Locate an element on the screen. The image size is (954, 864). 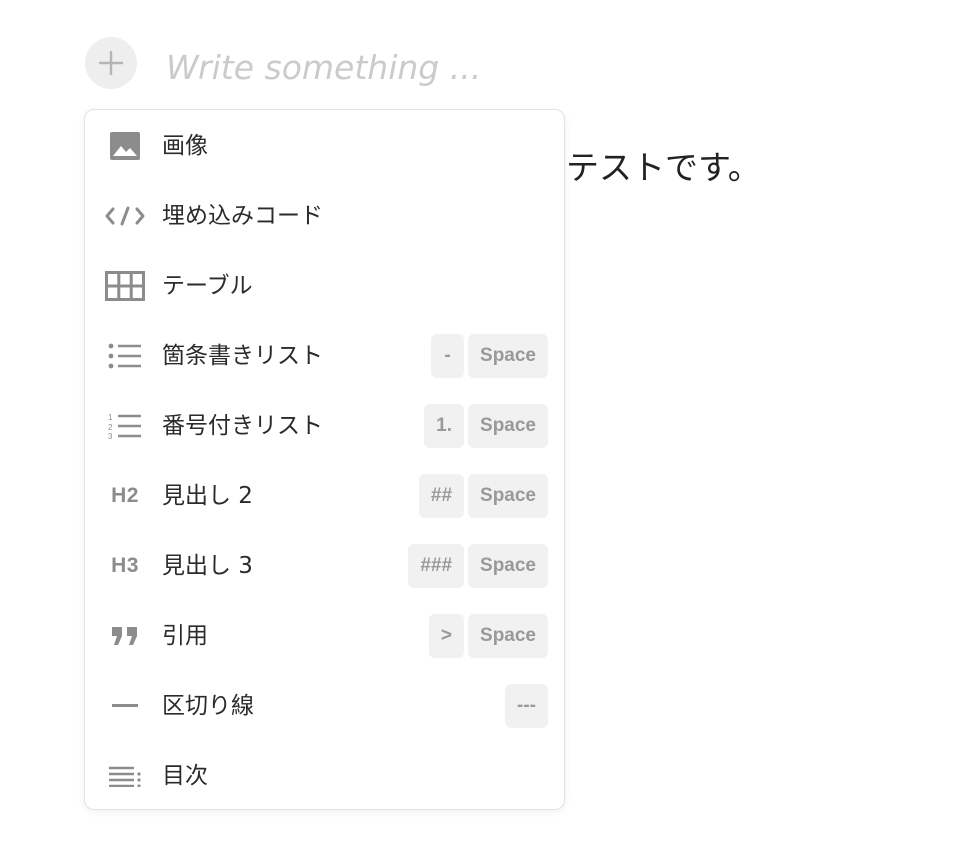
heading3-icon-text: H3 is located at coordinates (125, 565).